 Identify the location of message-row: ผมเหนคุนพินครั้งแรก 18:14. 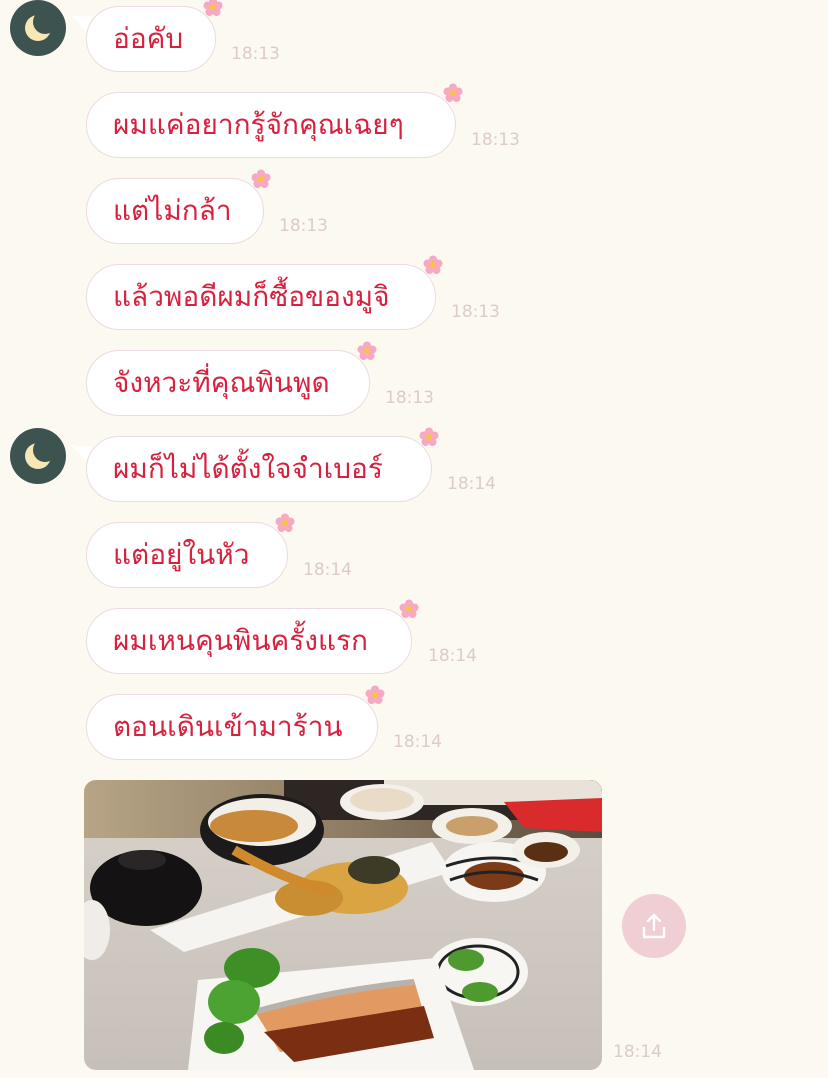
(414, 646).